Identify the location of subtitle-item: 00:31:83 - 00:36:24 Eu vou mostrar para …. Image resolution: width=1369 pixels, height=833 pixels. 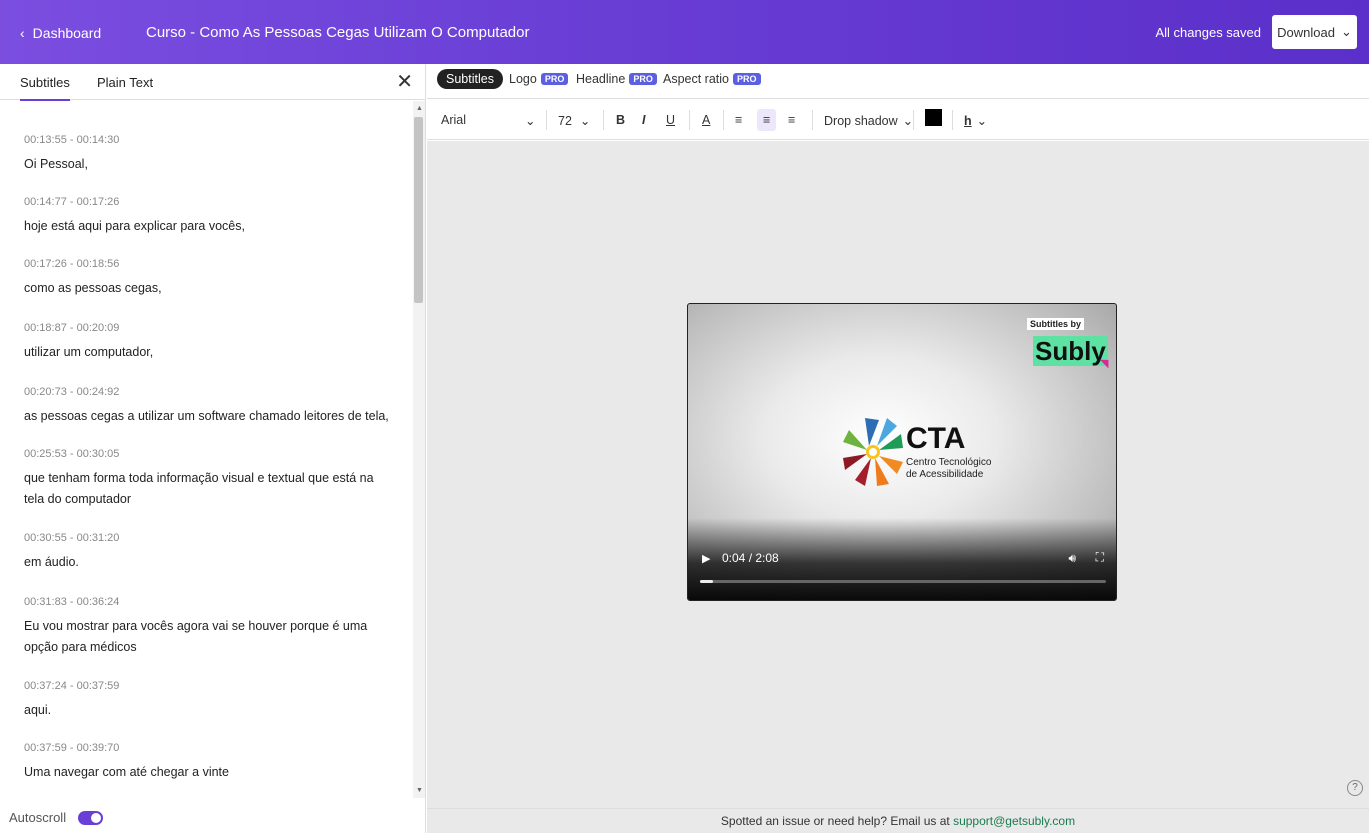
(209, 627).